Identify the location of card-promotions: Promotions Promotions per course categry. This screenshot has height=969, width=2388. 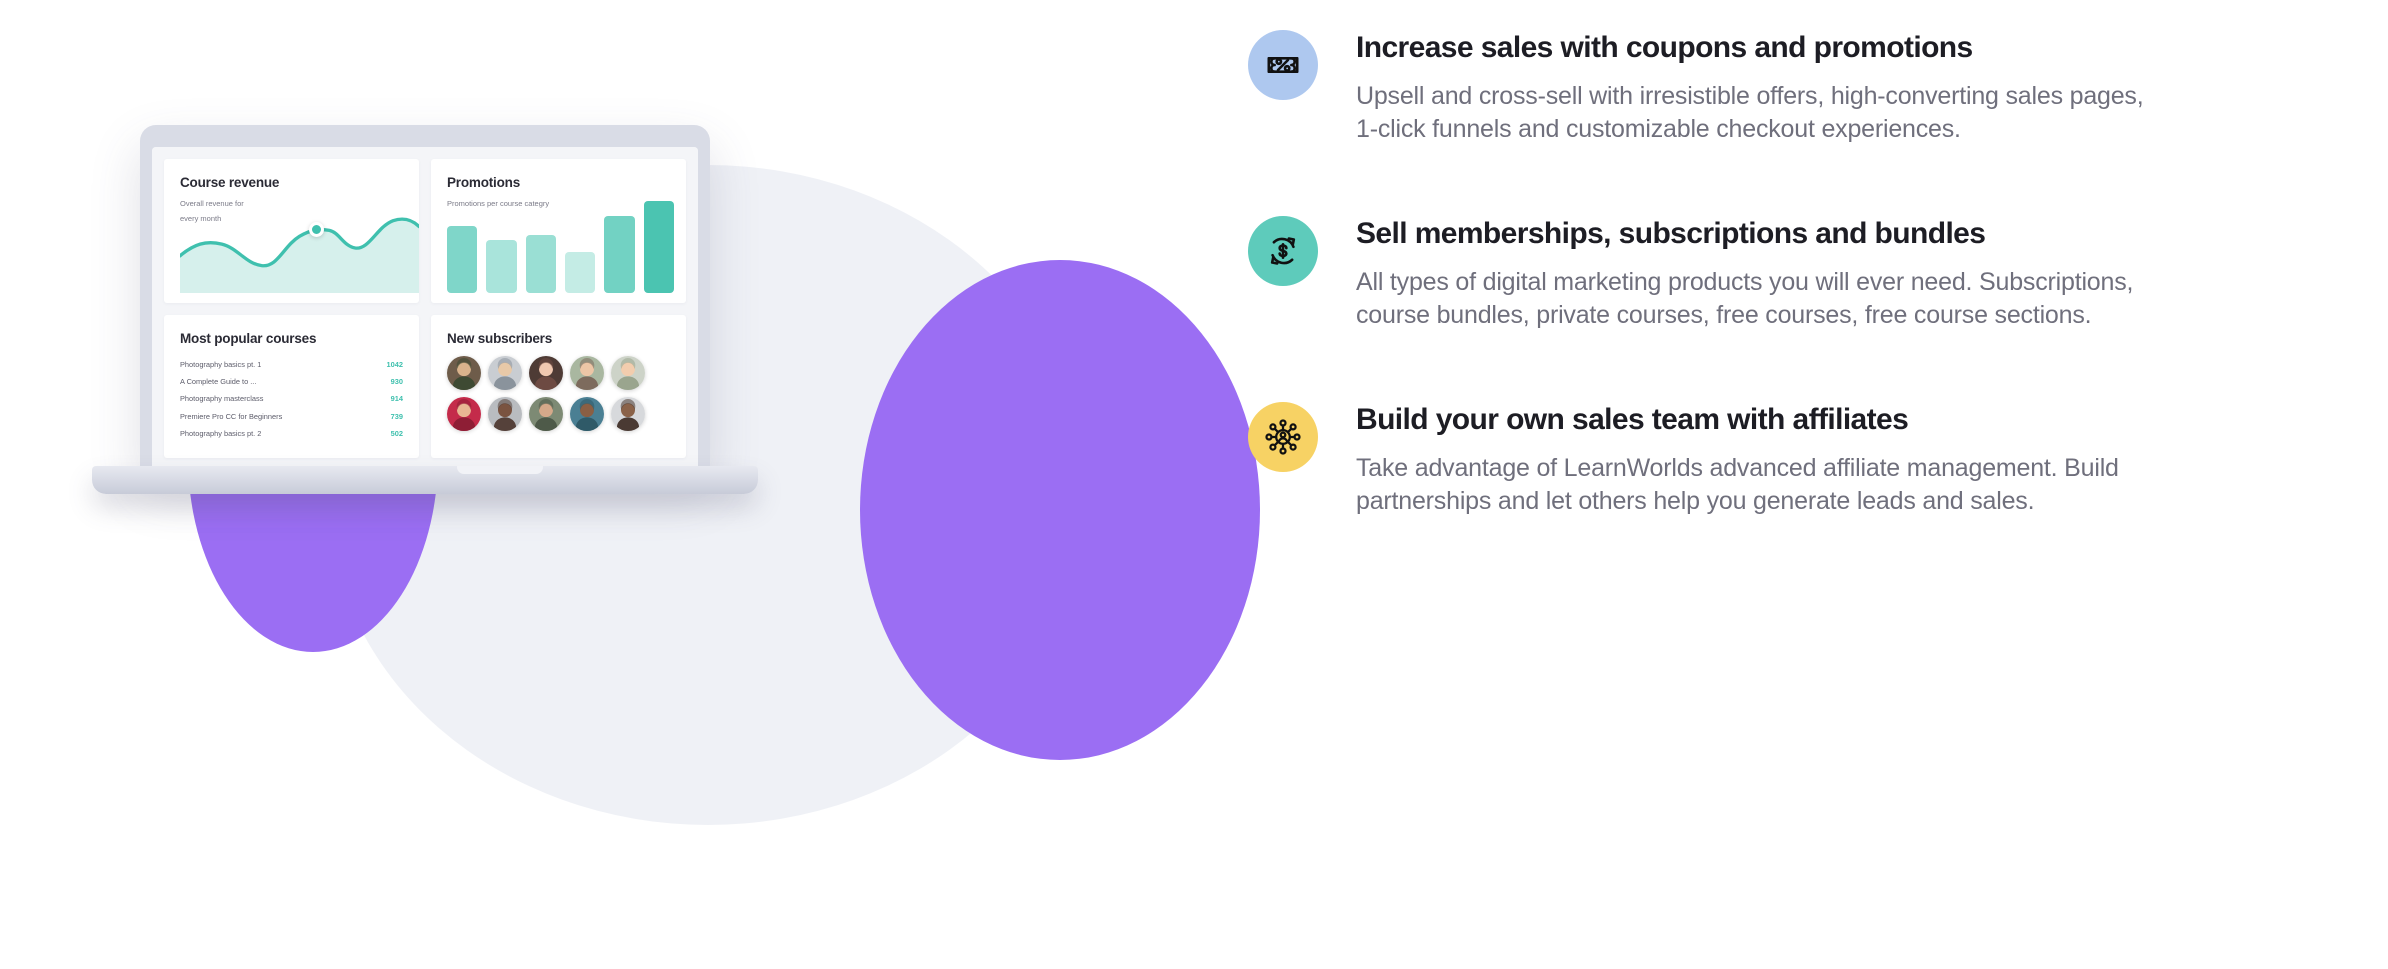
(558, 231).